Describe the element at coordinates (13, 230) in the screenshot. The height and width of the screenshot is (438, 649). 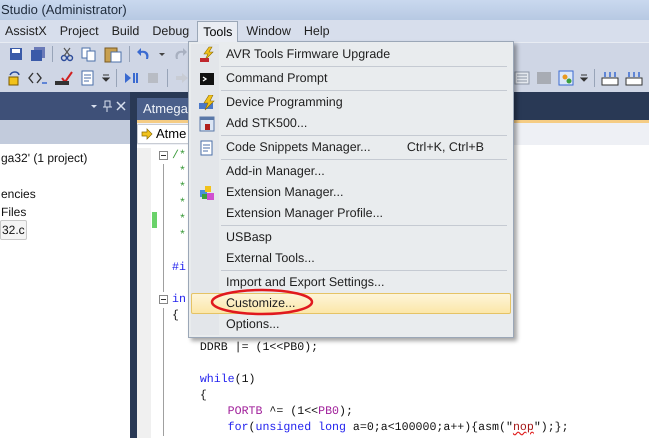
I see `tree-item: 32.c` at that location.